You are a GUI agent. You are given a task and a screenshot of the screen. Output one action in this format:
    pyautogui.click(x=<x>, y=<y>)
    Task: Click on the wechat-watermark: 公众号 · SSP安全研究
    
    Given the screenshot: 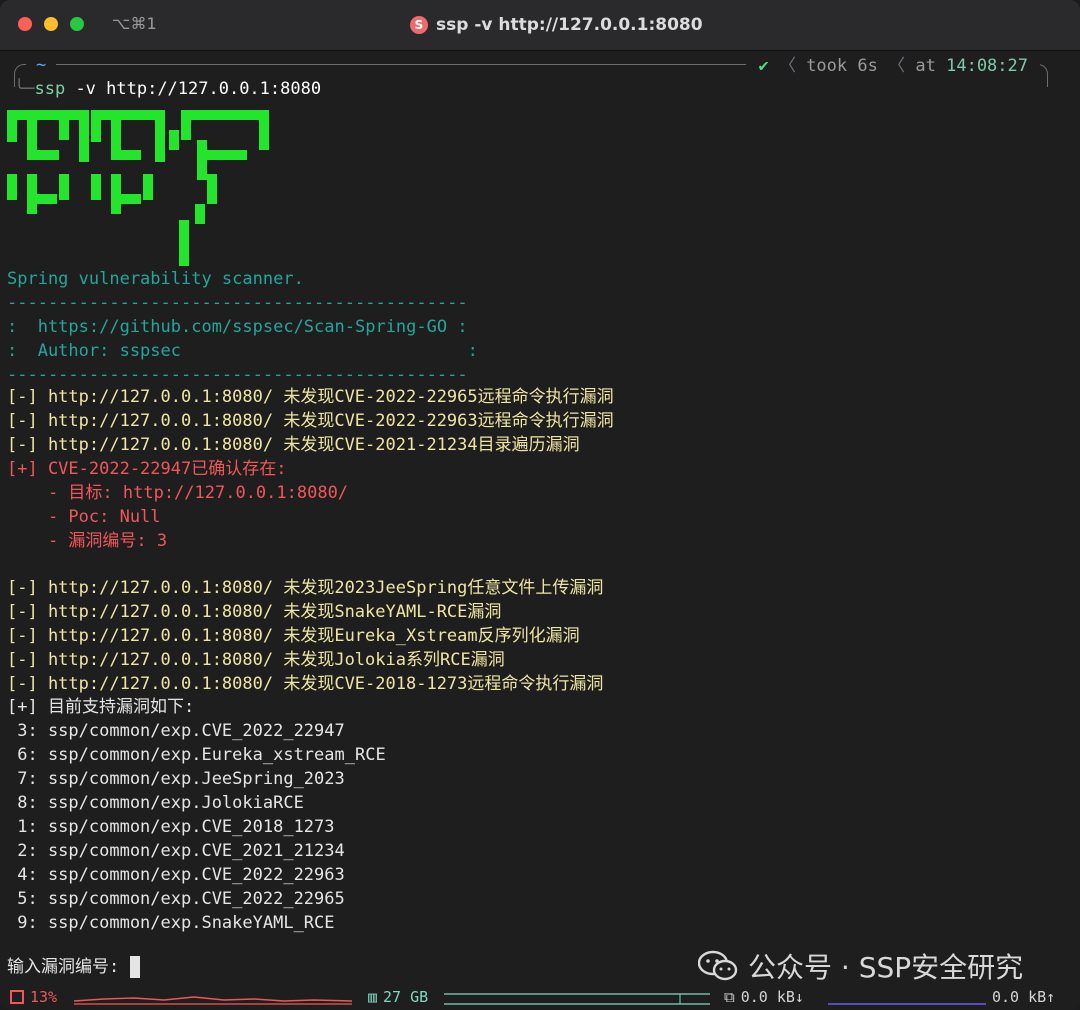 What is the action you would take?
    pyautogui.click(x=860, y=966)
    